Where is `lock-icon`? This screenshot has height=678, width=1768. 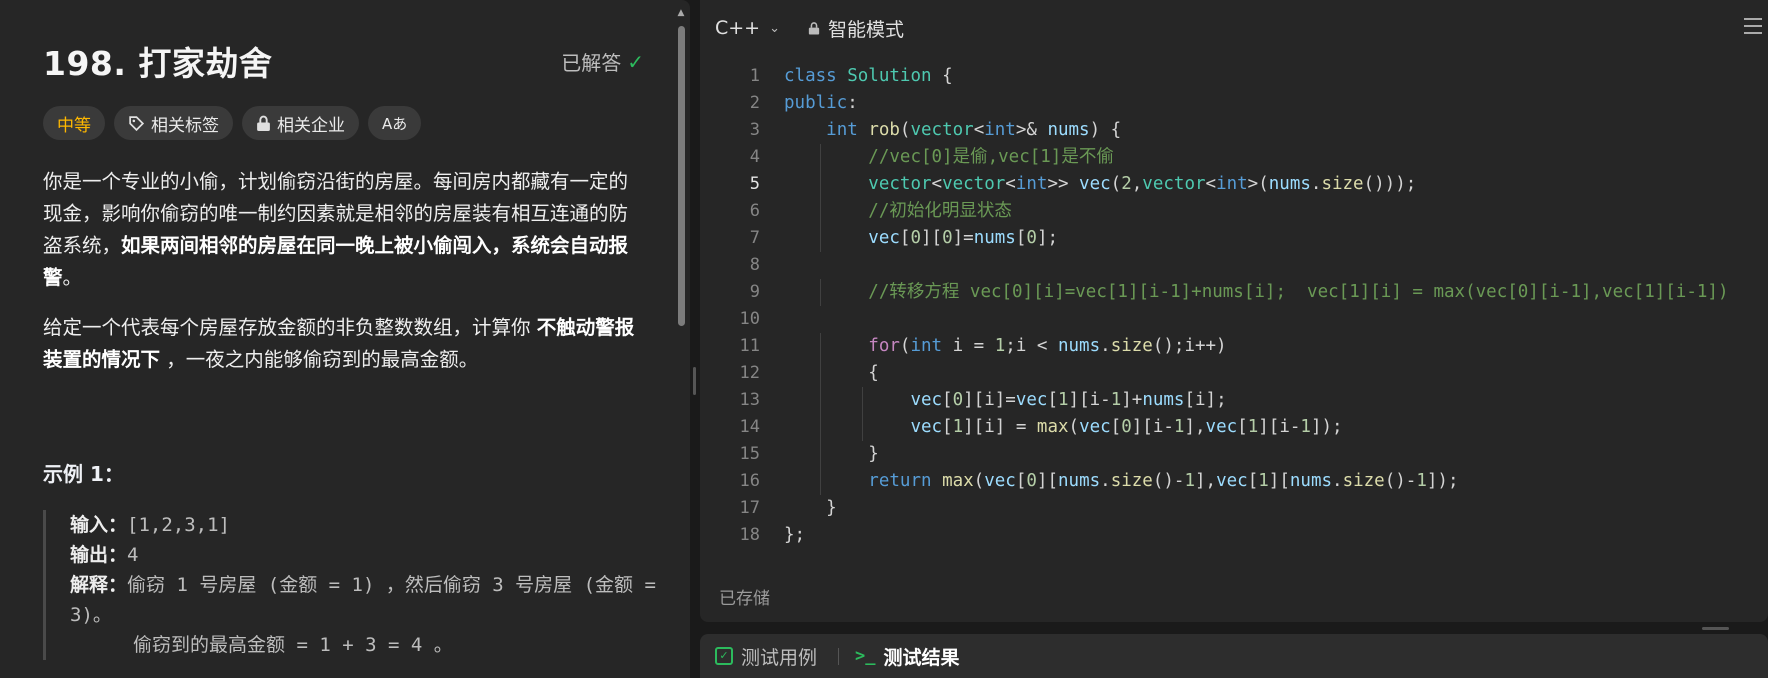
lock-icon is located at coordinates (263, 123).